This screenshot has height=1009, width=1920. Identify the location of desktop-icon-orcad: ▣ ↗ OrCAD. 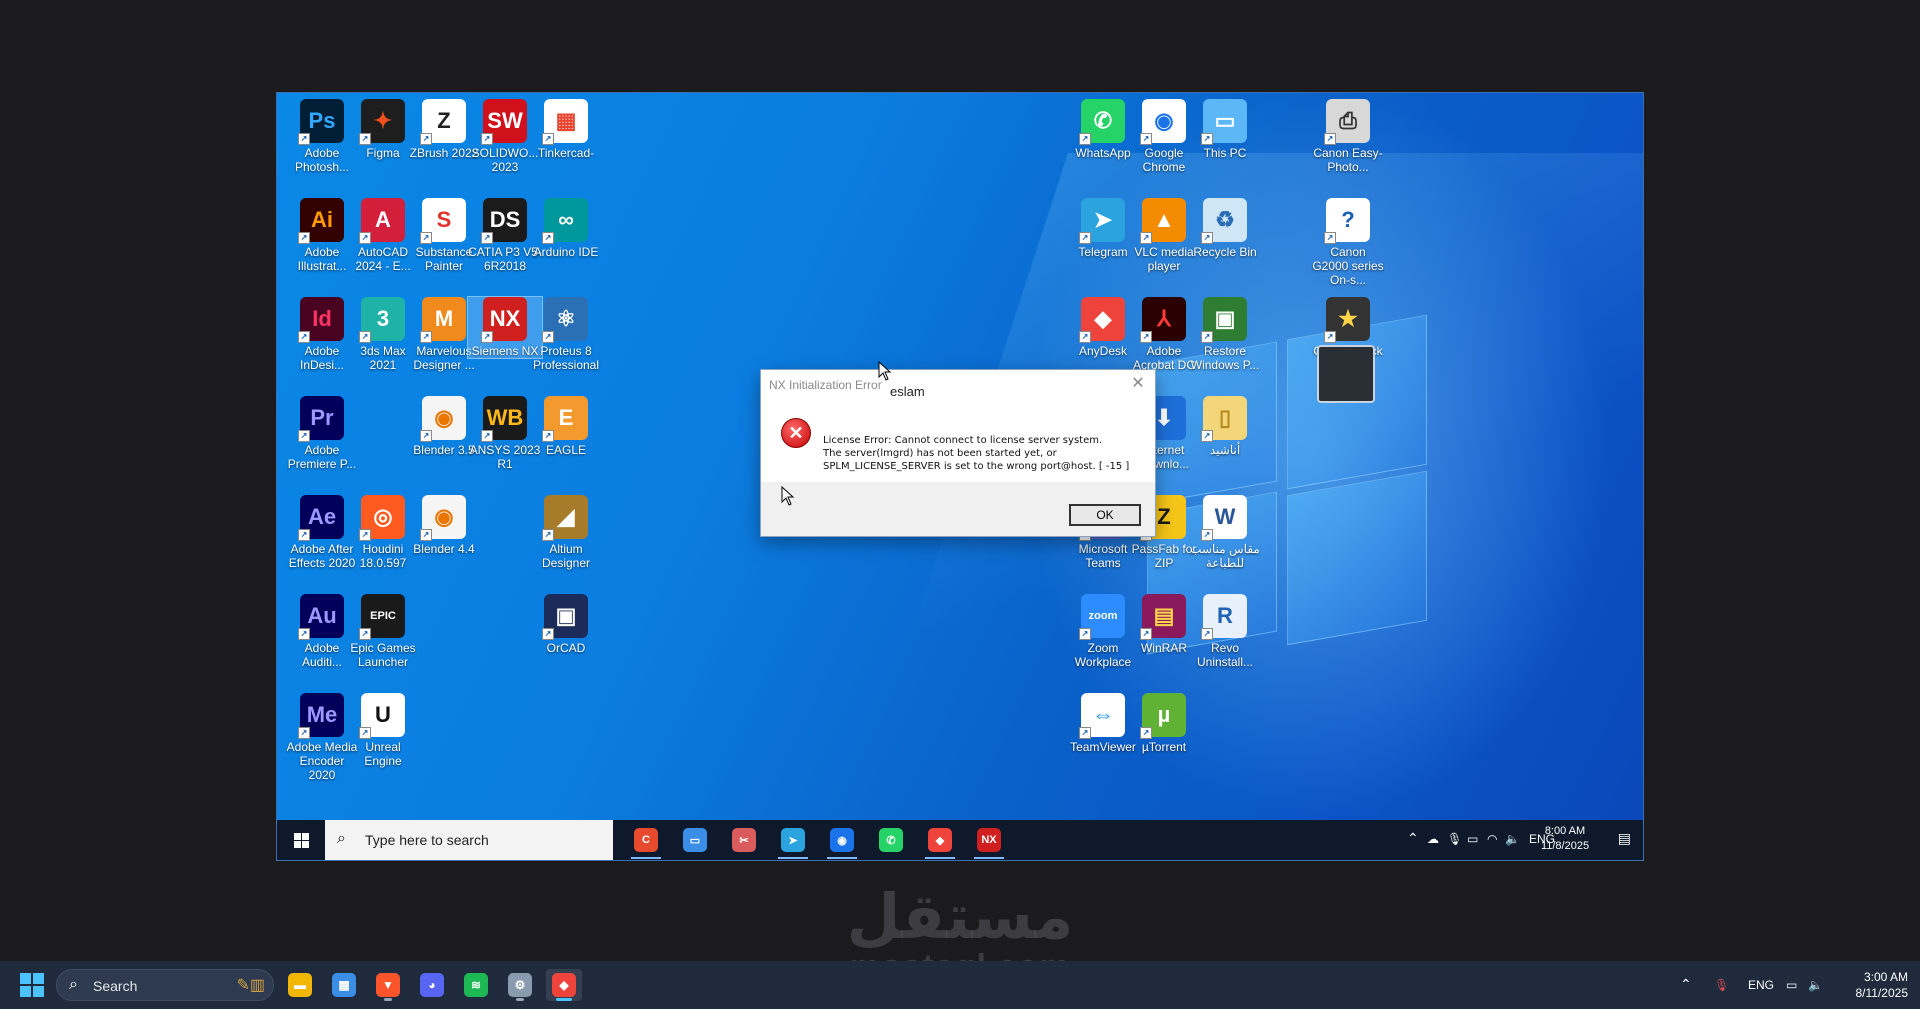
(566, 624).